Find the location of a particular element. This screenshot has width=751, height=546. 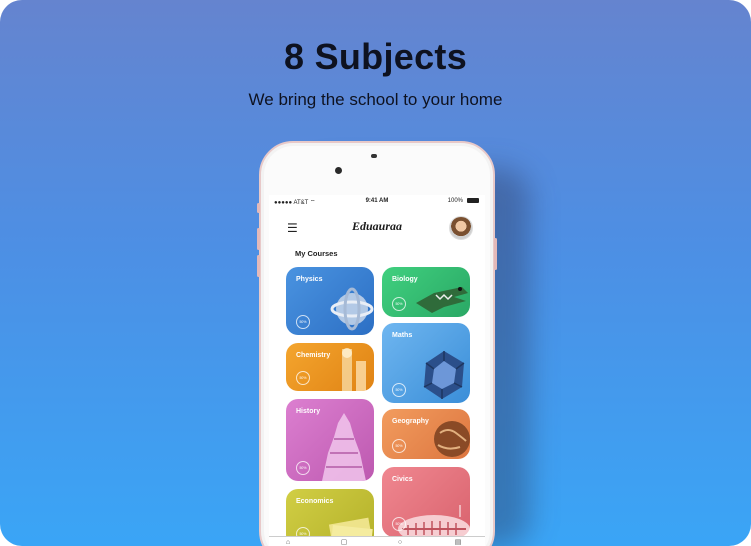

section-title: My Courses is located at coordinates (316, 253).